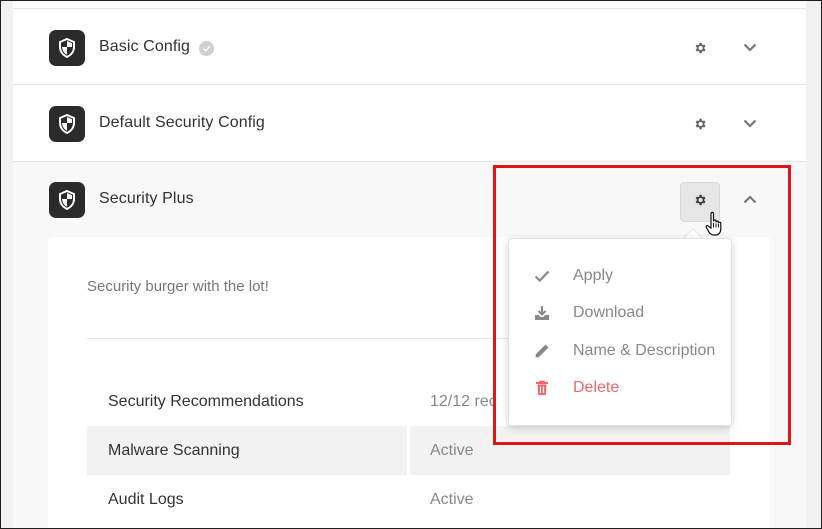  I want to click on config-title: Basic Config, so click(145, 46).